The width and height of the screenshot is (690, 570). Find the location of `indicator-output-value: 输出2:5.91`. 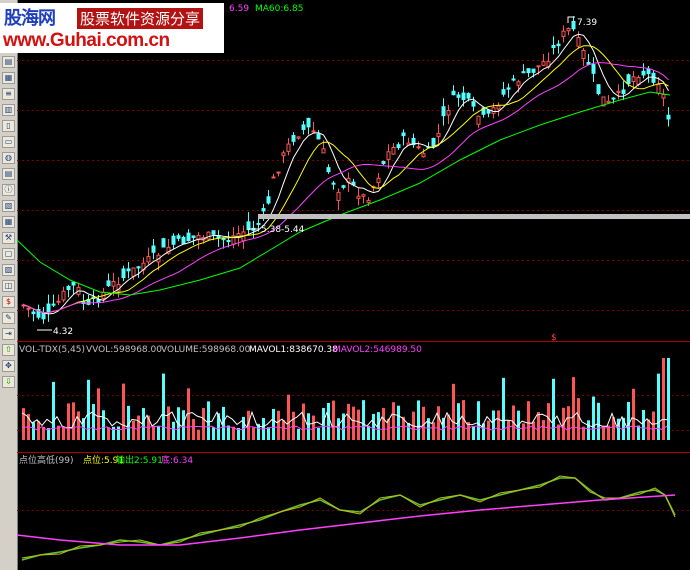

indicator-output-value: 输出2:5.91 is located at coordinates (139, 460).